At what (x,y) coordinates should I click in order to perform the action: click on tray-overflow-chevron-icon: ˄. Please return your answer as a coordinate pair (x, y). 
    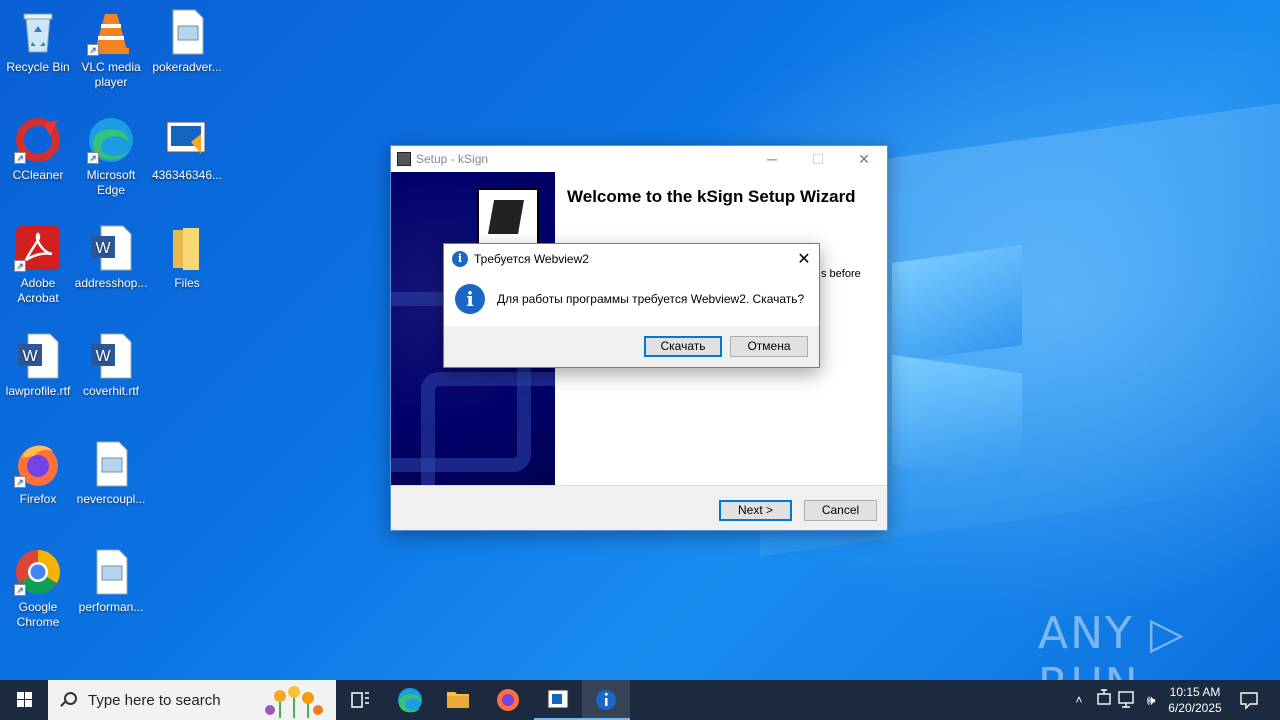
    Looking at the image, I should click on (1079, 700).